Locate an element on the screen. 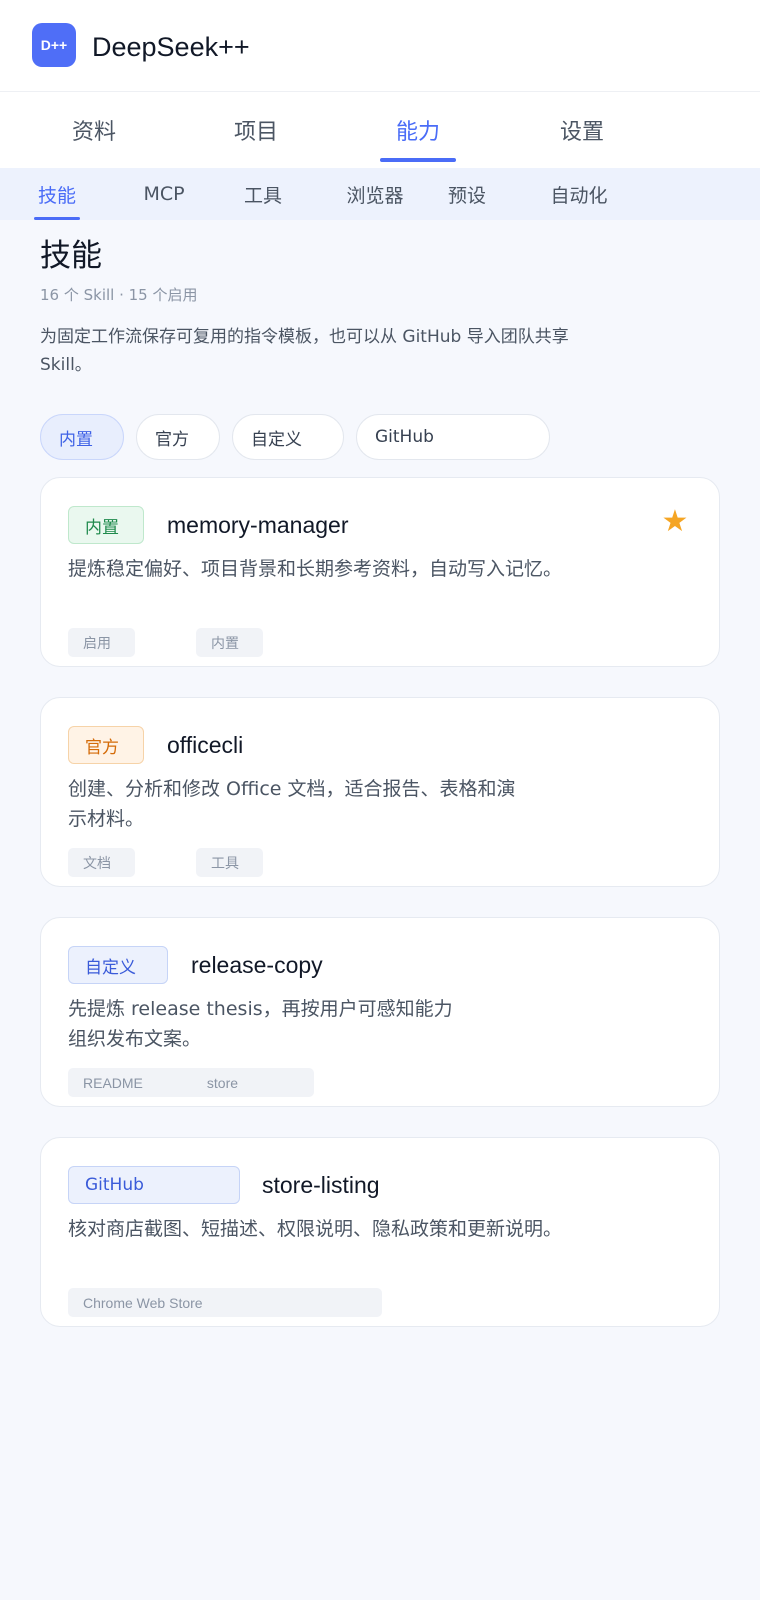  subtab-tools: 工具 is located at coordinates (263, 194).